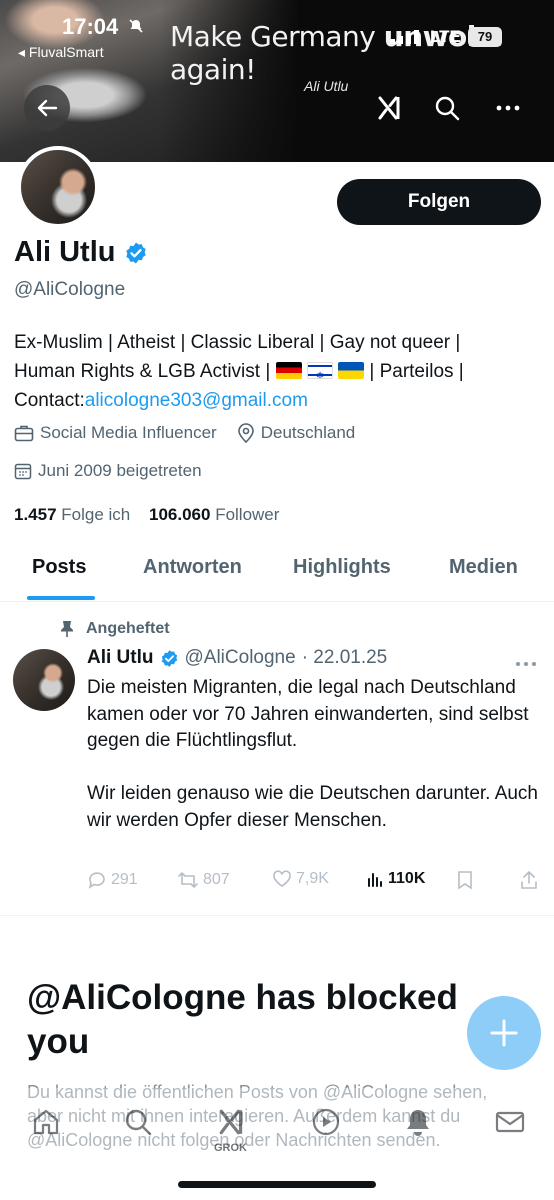 This screenshot has width=554, height=1200. What do you see at coordinates (59, 567) in the screenshot?
I see `tab-posts: Posts` at bounding box center [59, 567].